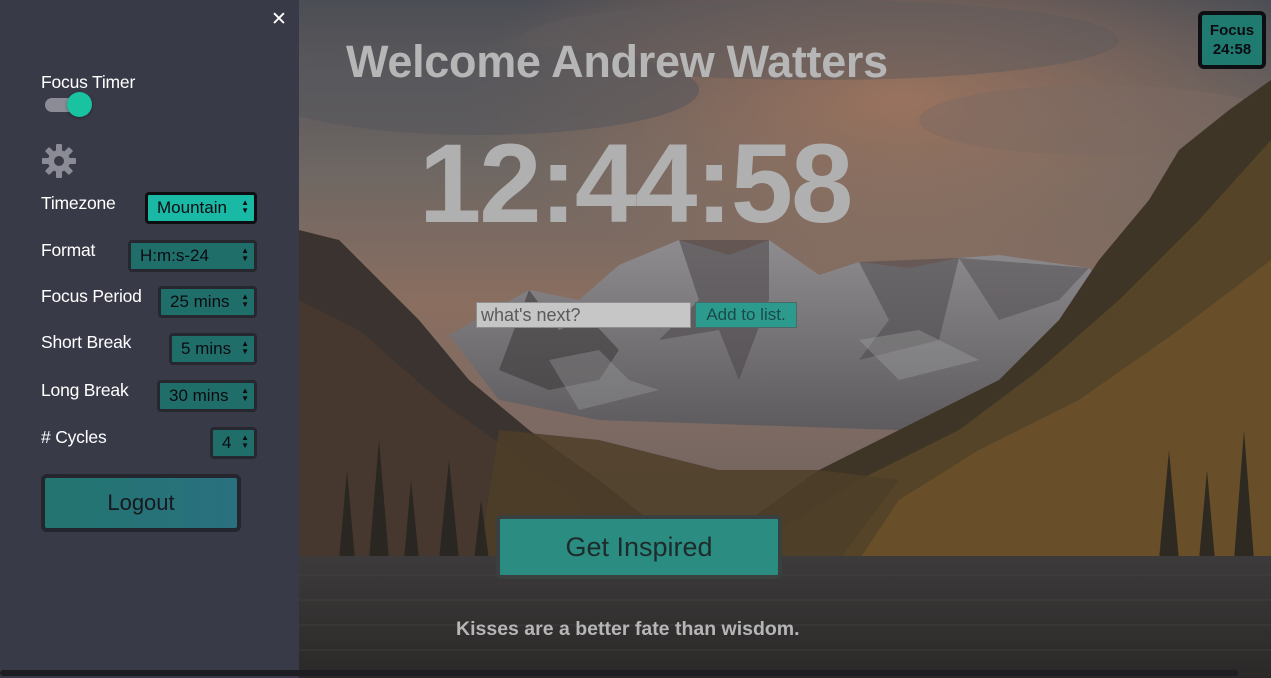  What do you see at coordinates (227, 442) in the screenshot?
I see `cycles-value: 4` at bounding box center [227, 442].